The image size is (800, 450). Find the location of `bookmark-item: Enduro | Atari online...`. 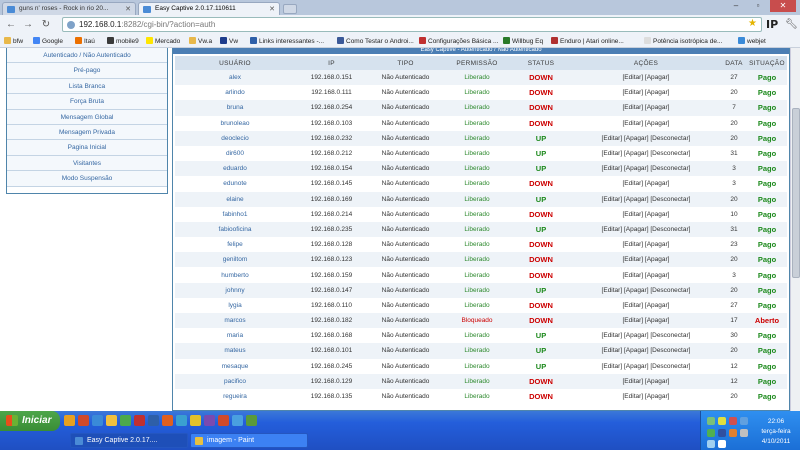

bookmark-item: Enduro | Atari online... is located at coordinates (587, 41).